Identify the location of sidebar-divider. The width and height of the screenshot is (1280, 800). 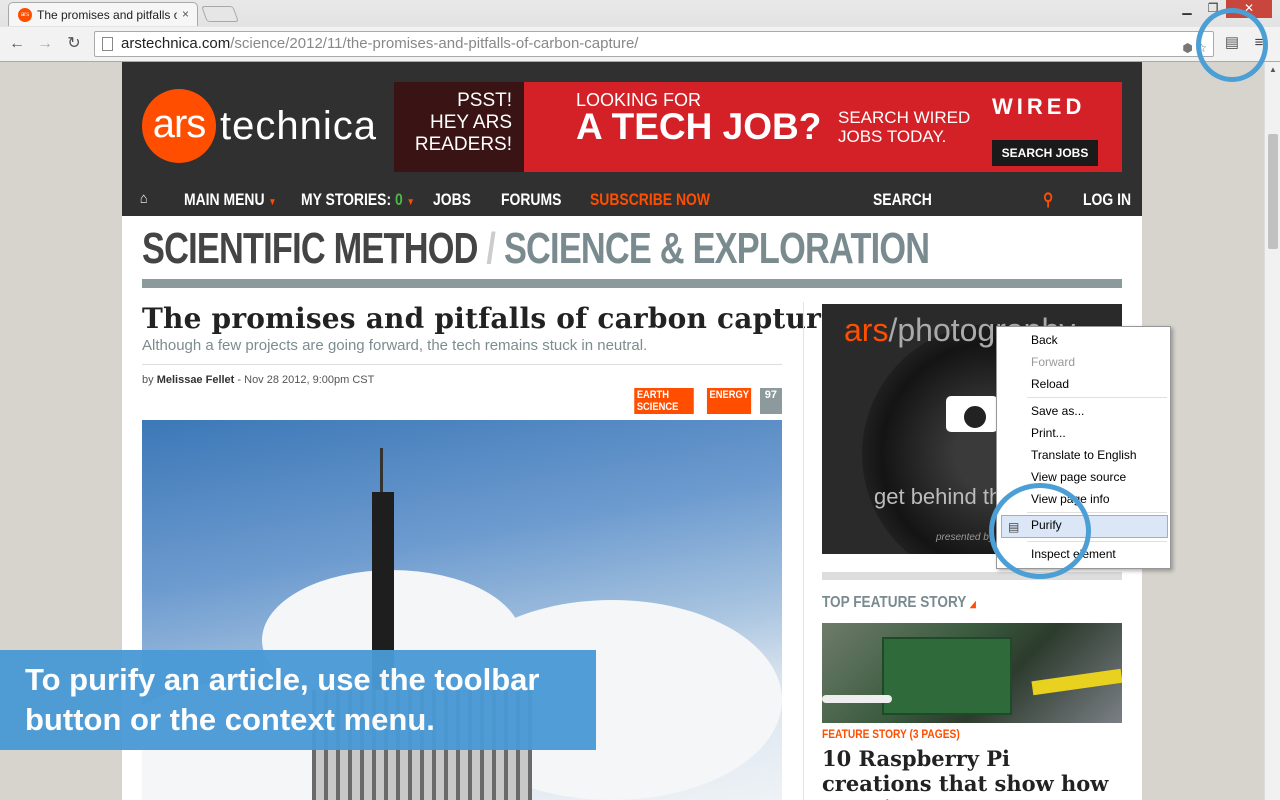
(972, 576).